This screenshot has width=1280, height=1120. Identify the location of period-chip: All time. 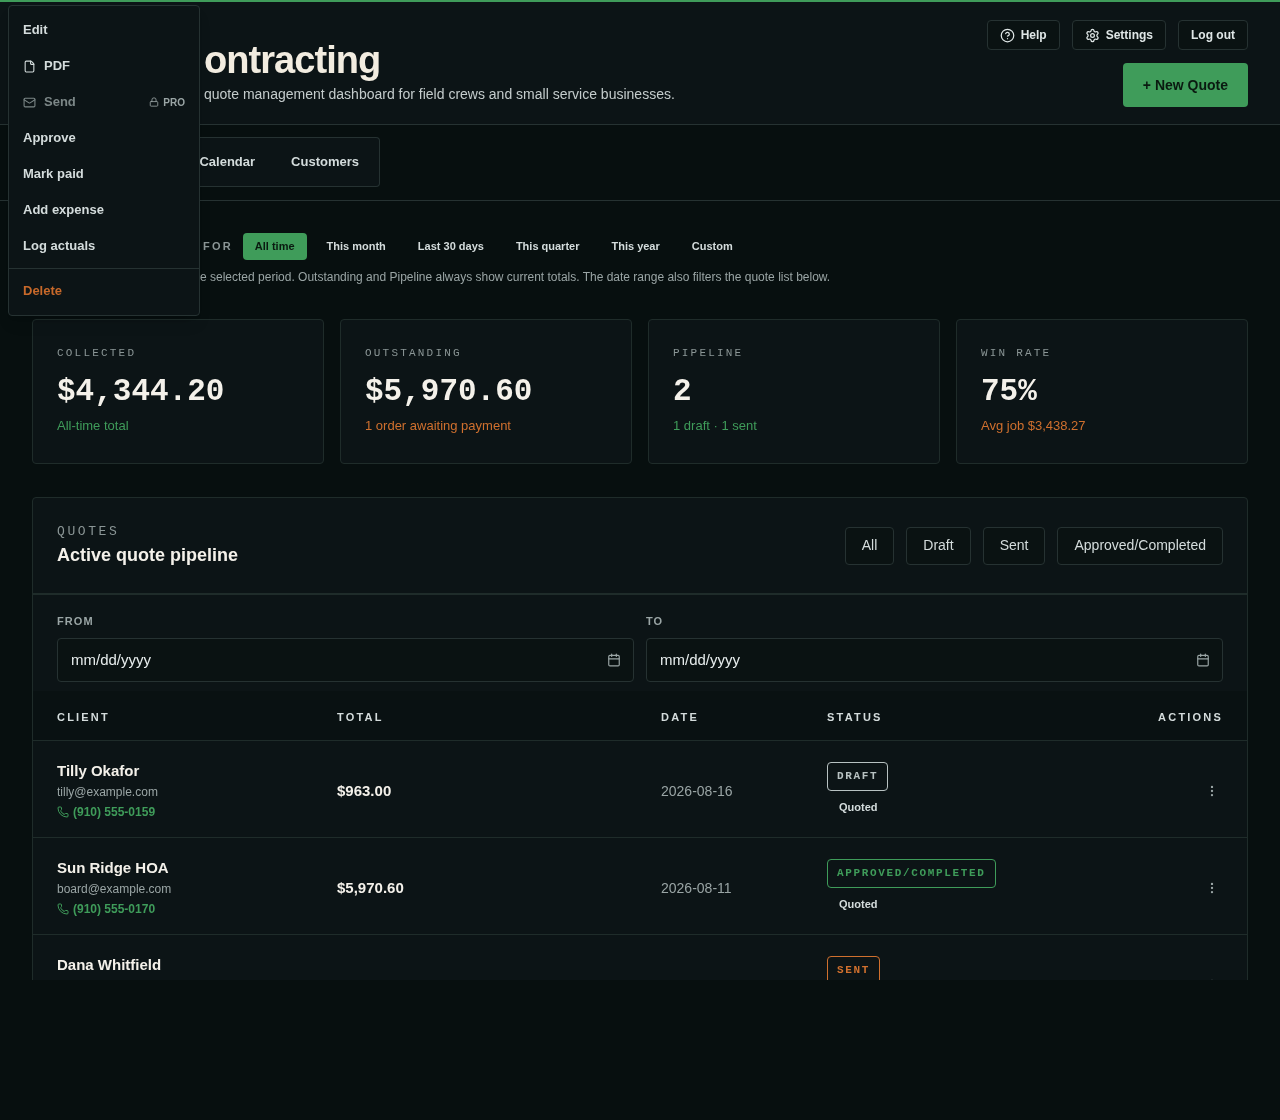
(274, 246).